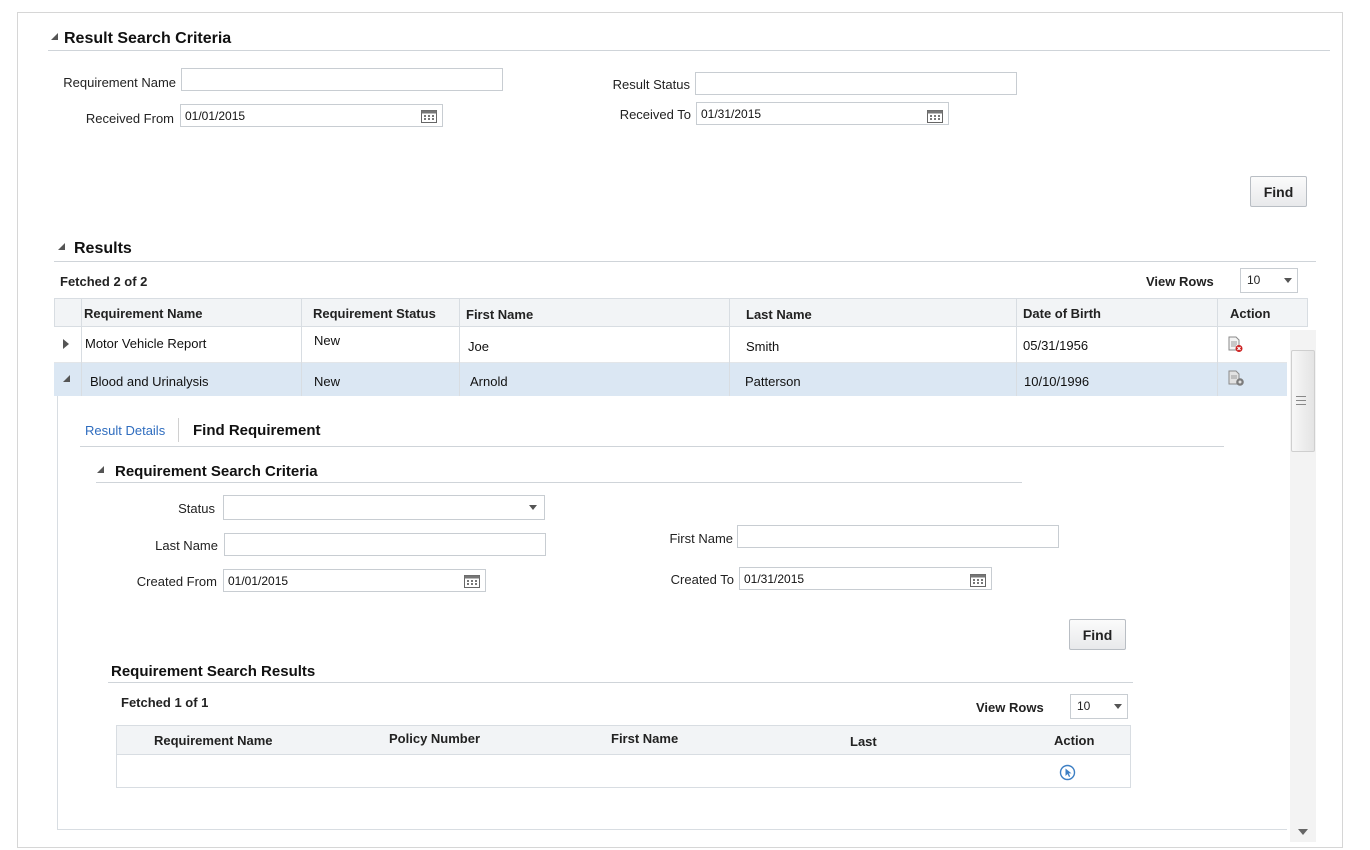  What do you see at coordinates (176, 581) in the screenshot?
I see `created-from-label: Created From` at bounding box center [176, 581].